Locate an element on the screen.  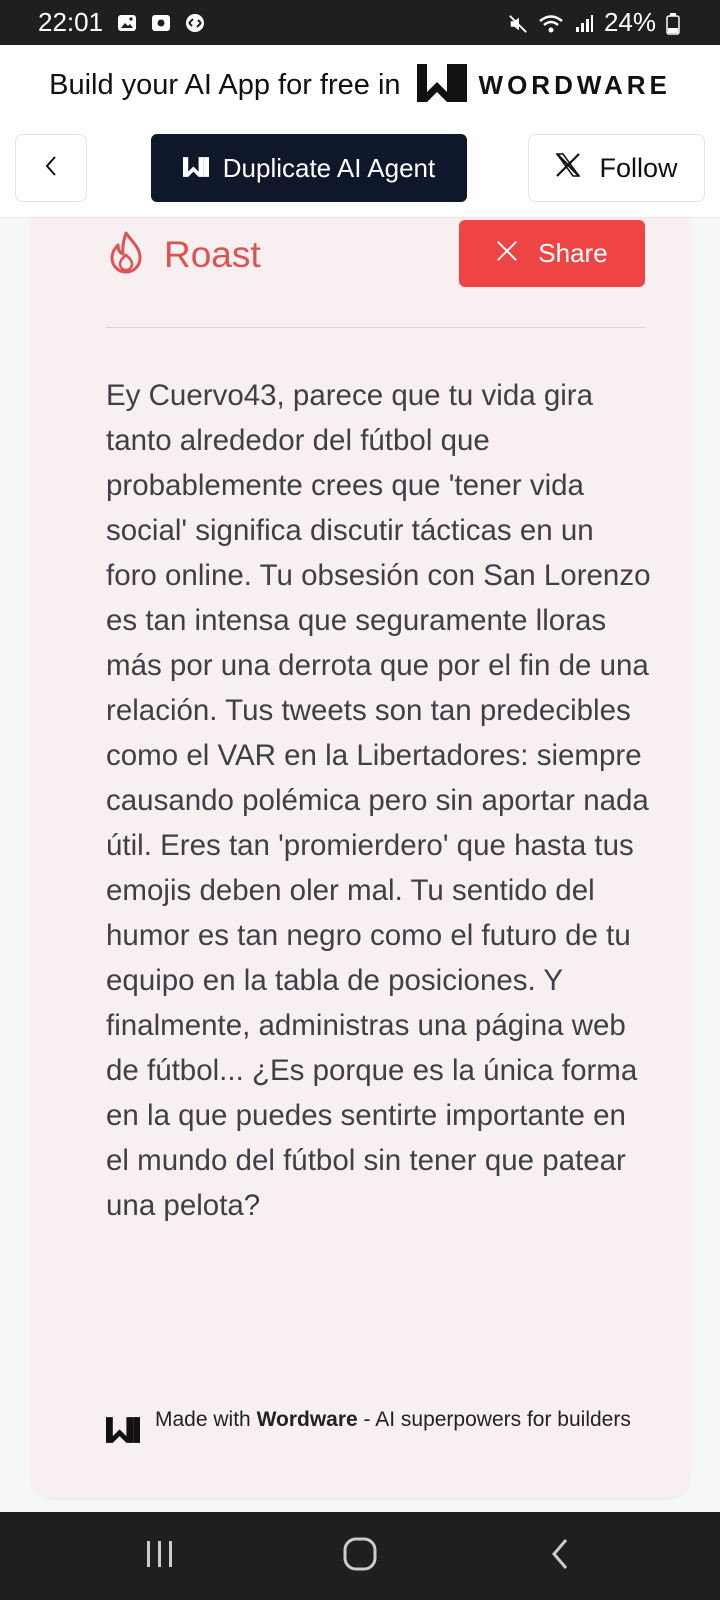
back-button is located at coordinates (51, 168).